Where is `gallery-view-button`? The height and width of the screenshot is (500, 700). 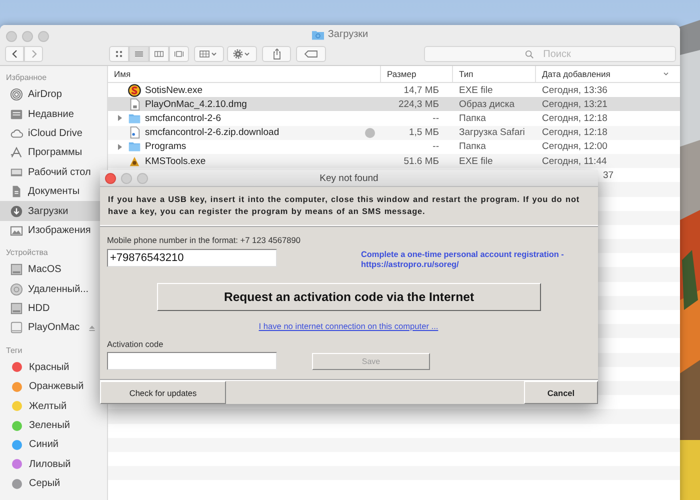
gallery-view-button is located at coordinates (179, 54).